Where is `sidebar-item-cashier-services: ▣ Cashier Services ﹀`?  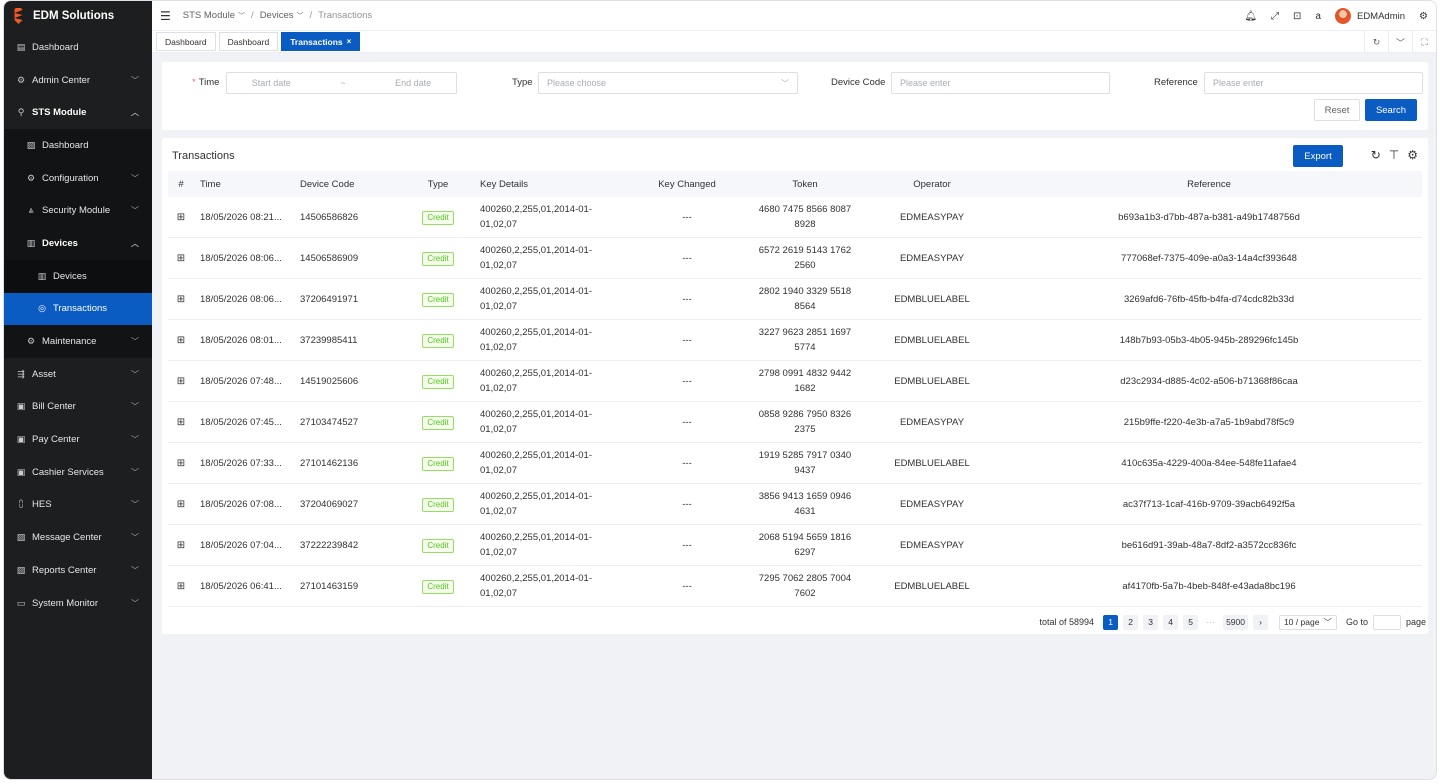 sidebar-item-cashier-services: ▣ Cashier Services ﹀ is located at coordinates (78, 472).